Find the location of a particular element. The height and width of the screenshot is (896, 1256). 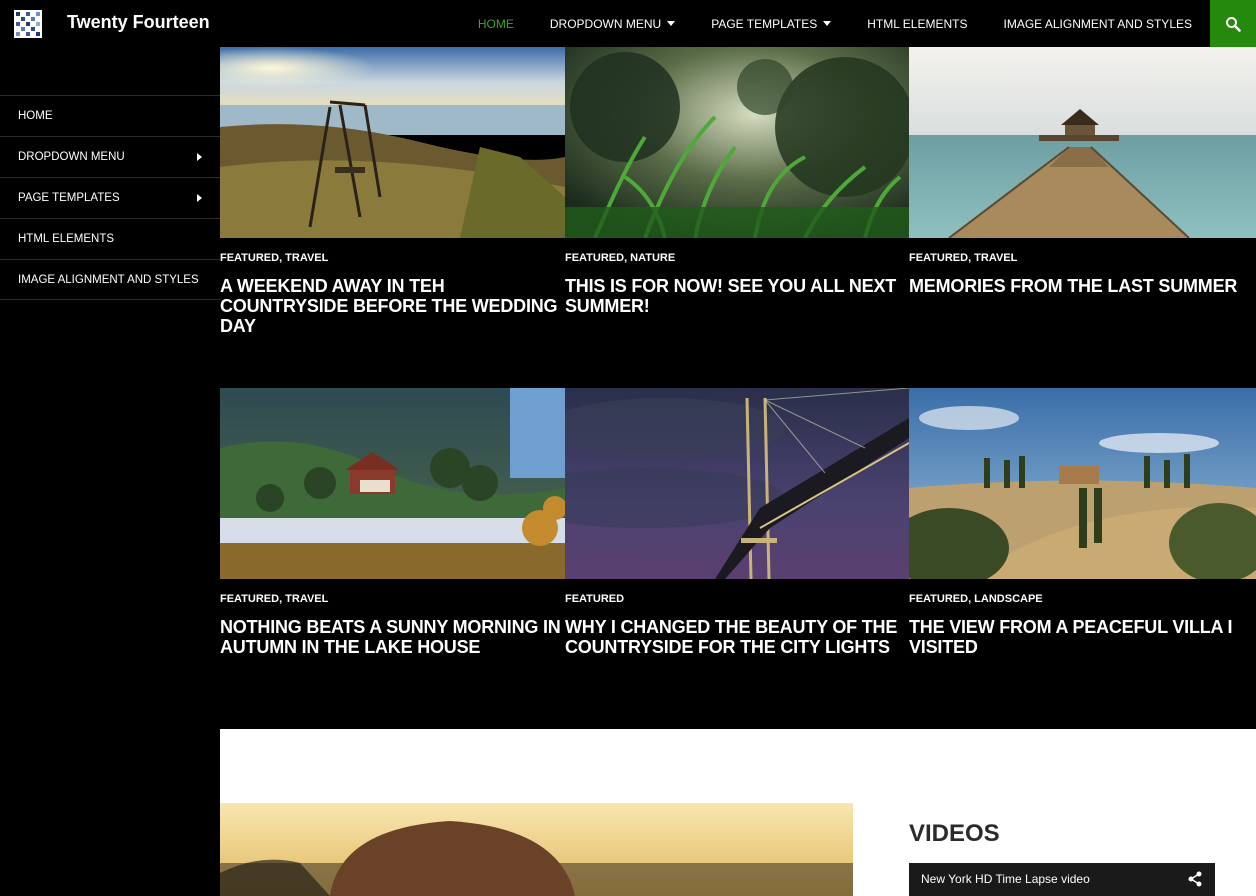

search-toggle-button is located at coordinates (1233, 23).